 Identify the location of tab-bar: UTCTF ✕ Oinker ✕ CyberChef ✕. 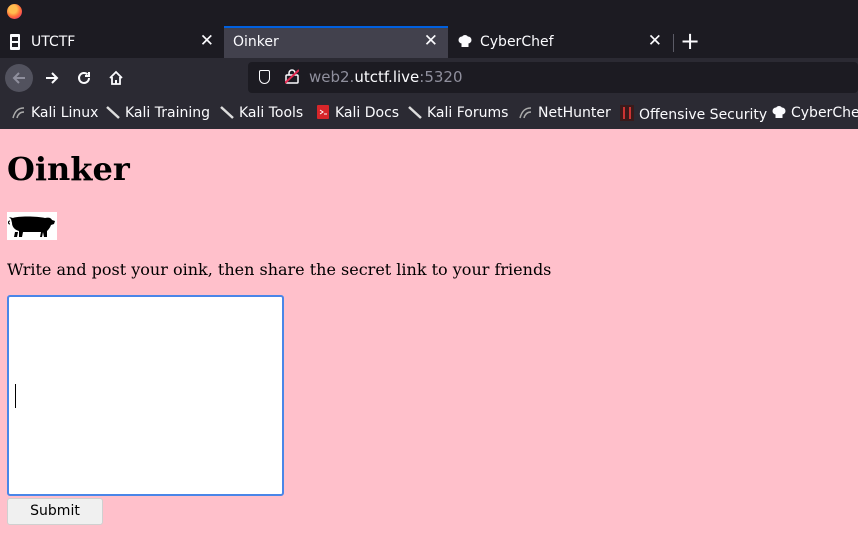
(429, 42).